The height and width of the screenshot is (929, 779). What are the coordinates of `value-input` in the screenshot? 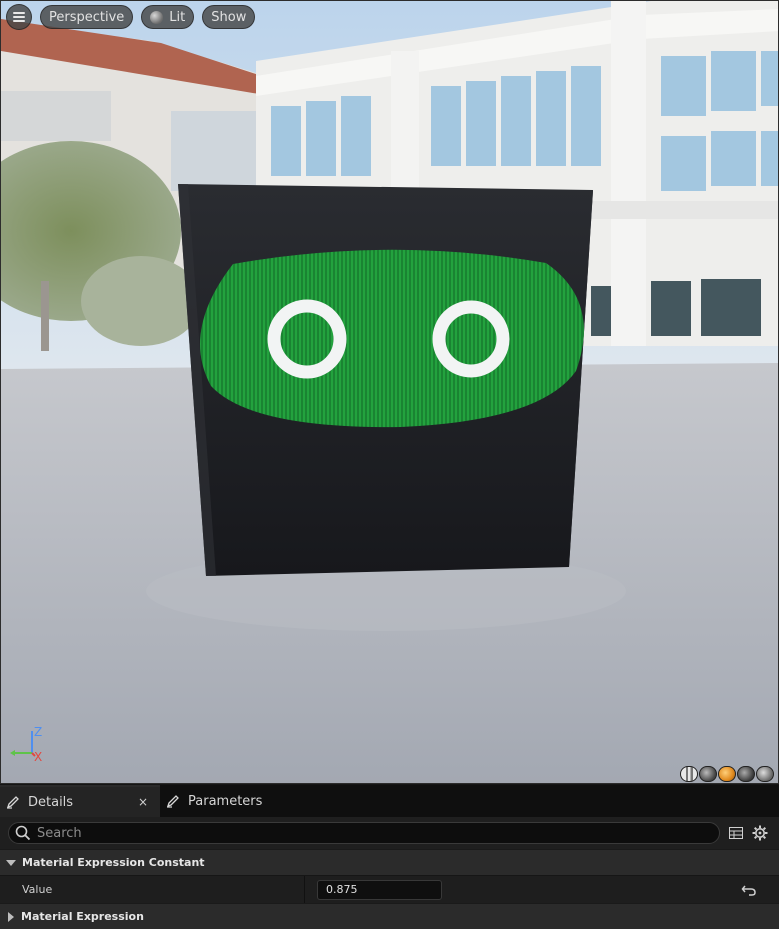 It's located at (379, 889).